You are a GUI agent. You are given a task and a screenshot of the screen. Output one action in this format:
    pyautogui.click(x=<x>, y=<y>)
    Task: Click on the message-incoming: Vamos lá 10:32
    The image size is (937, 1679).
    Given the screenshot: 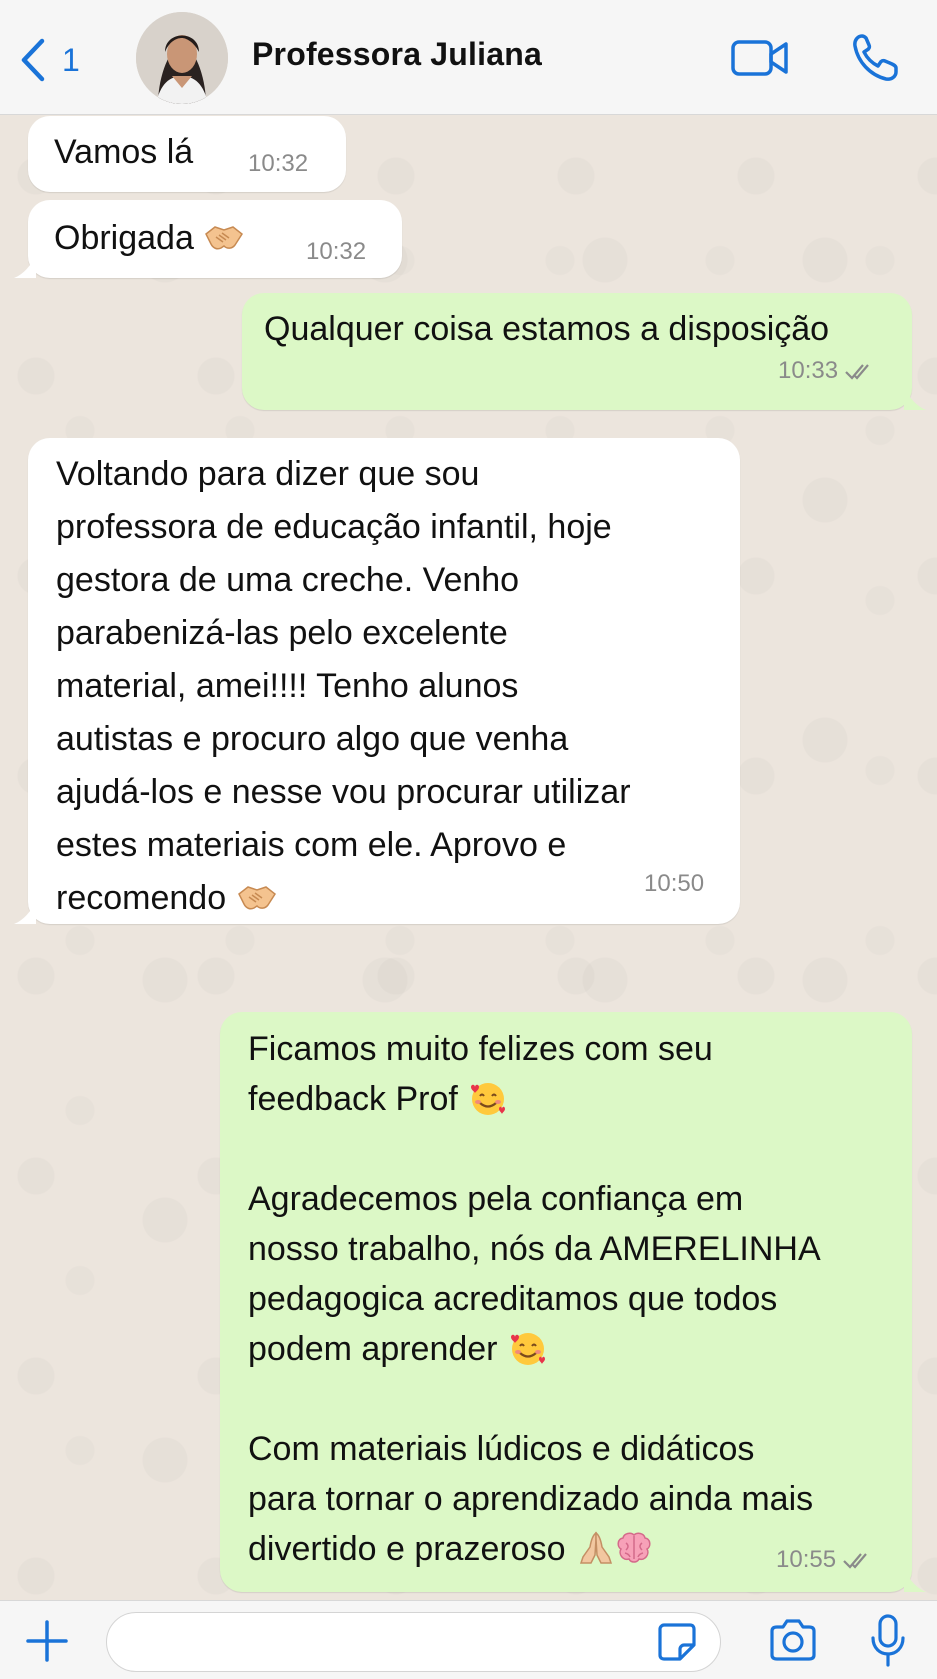 What is the action you would take?
    pyautogui.click(x=187, y=154)
    